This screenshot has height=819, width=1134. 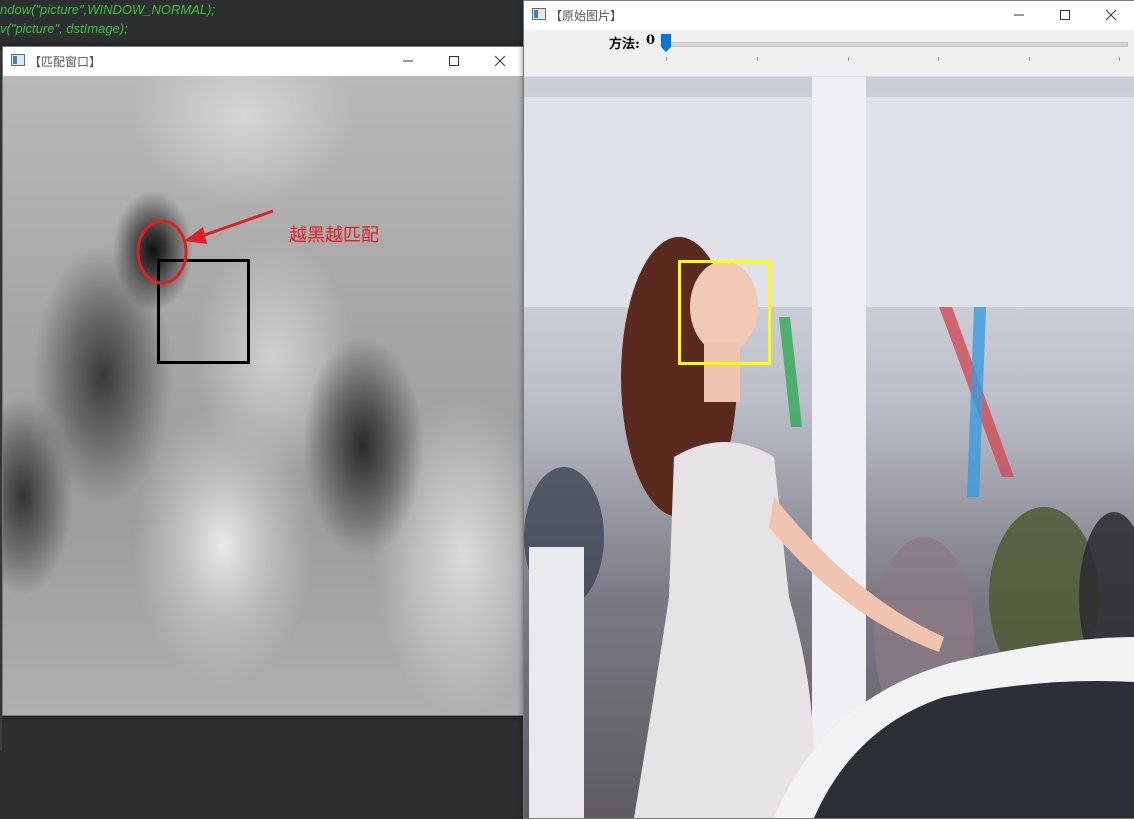 What do you see at coordinates (829, 53) in the screenshot?
I see `trackbar-panel: 方法: 0` at bounding box center [829, 53].